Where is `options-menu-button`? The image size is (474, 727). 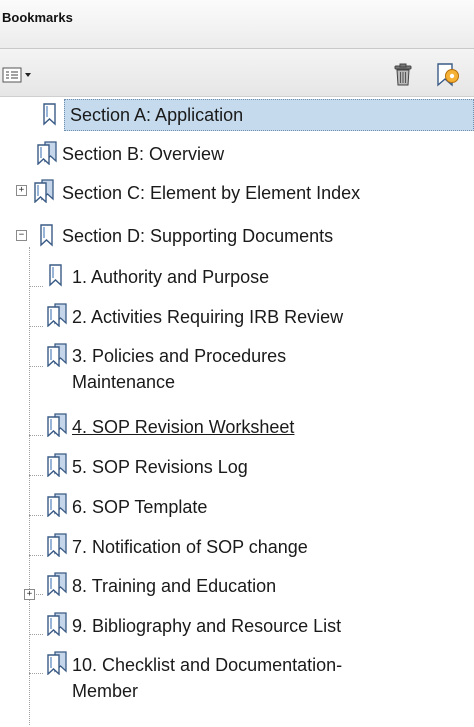 options-menu-button is located at coordinates (19, 75).